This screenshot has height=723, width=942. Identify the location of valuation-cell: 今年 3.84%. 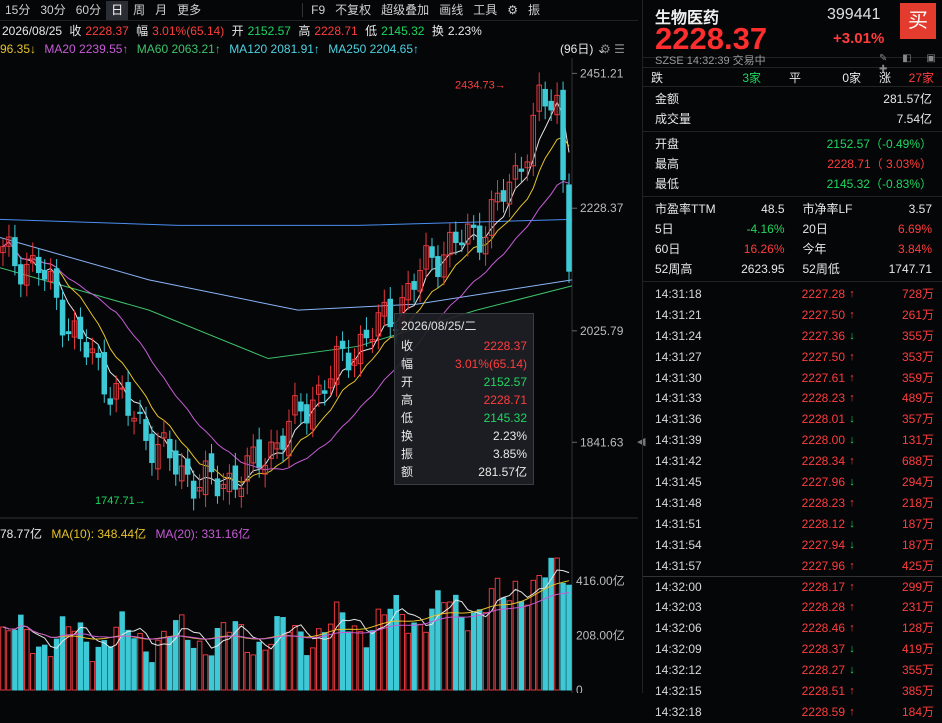
(868, 249).